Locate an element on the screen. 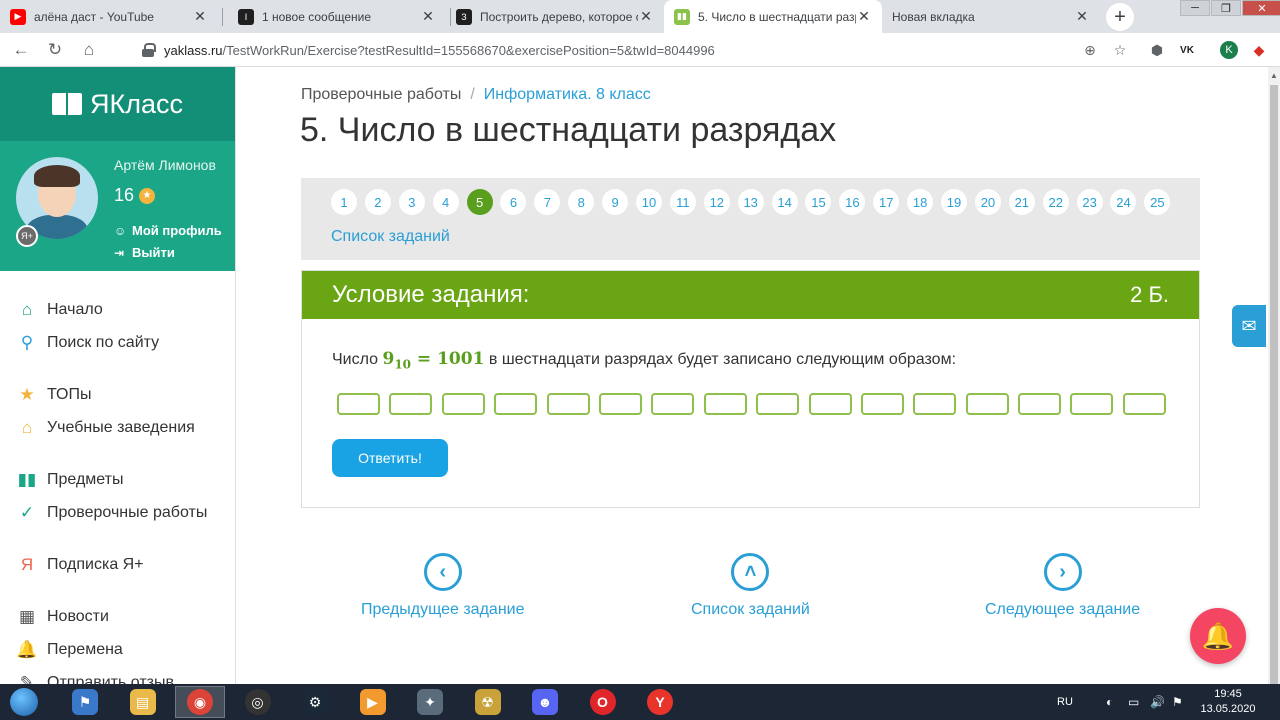 This screenshot has width=1280, height=720. tray-app-icon: ◐ is located at coordinates (1109, 702).